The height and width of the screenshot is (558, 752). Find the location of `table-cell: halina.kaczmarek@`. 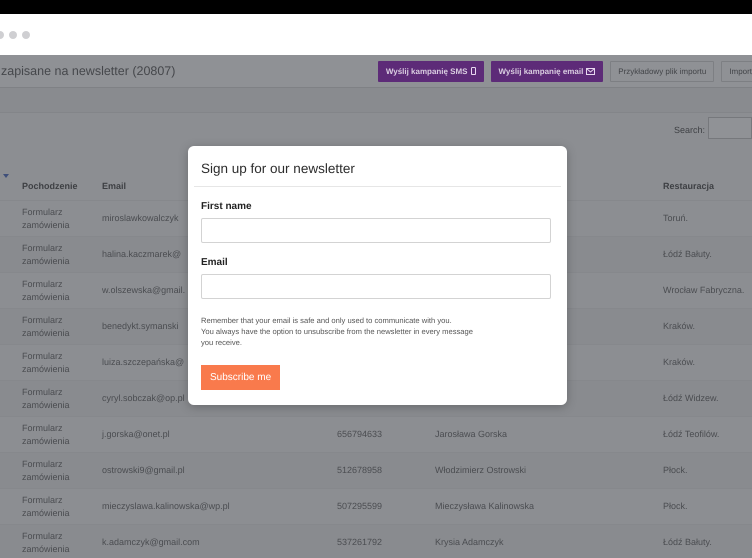

table-cell: halina.kaczmarek@ is located at coordinates (142, 254).